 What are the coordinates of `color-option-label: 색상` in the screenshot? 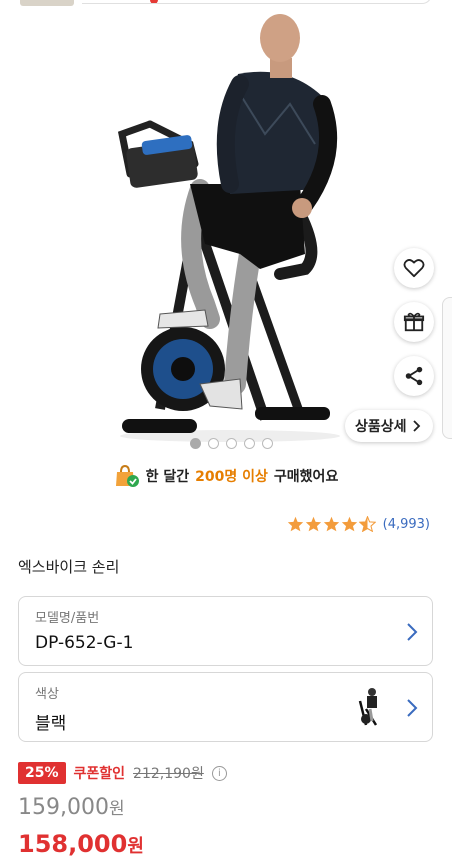 It's located at (47, 694).